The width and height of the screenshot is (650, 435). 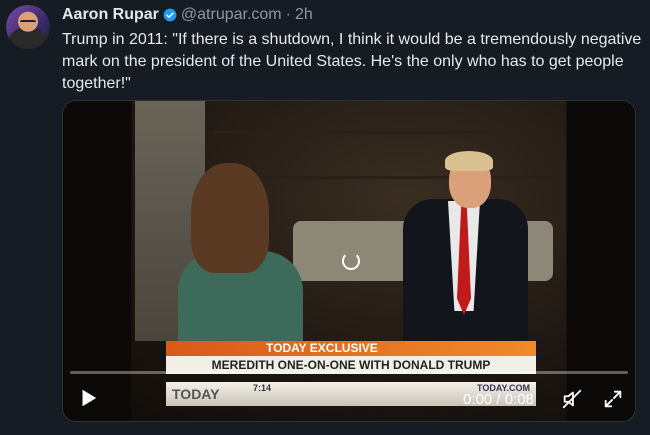 I want to click on video-scene-interviewee-hair, so click(x=469, y=161).